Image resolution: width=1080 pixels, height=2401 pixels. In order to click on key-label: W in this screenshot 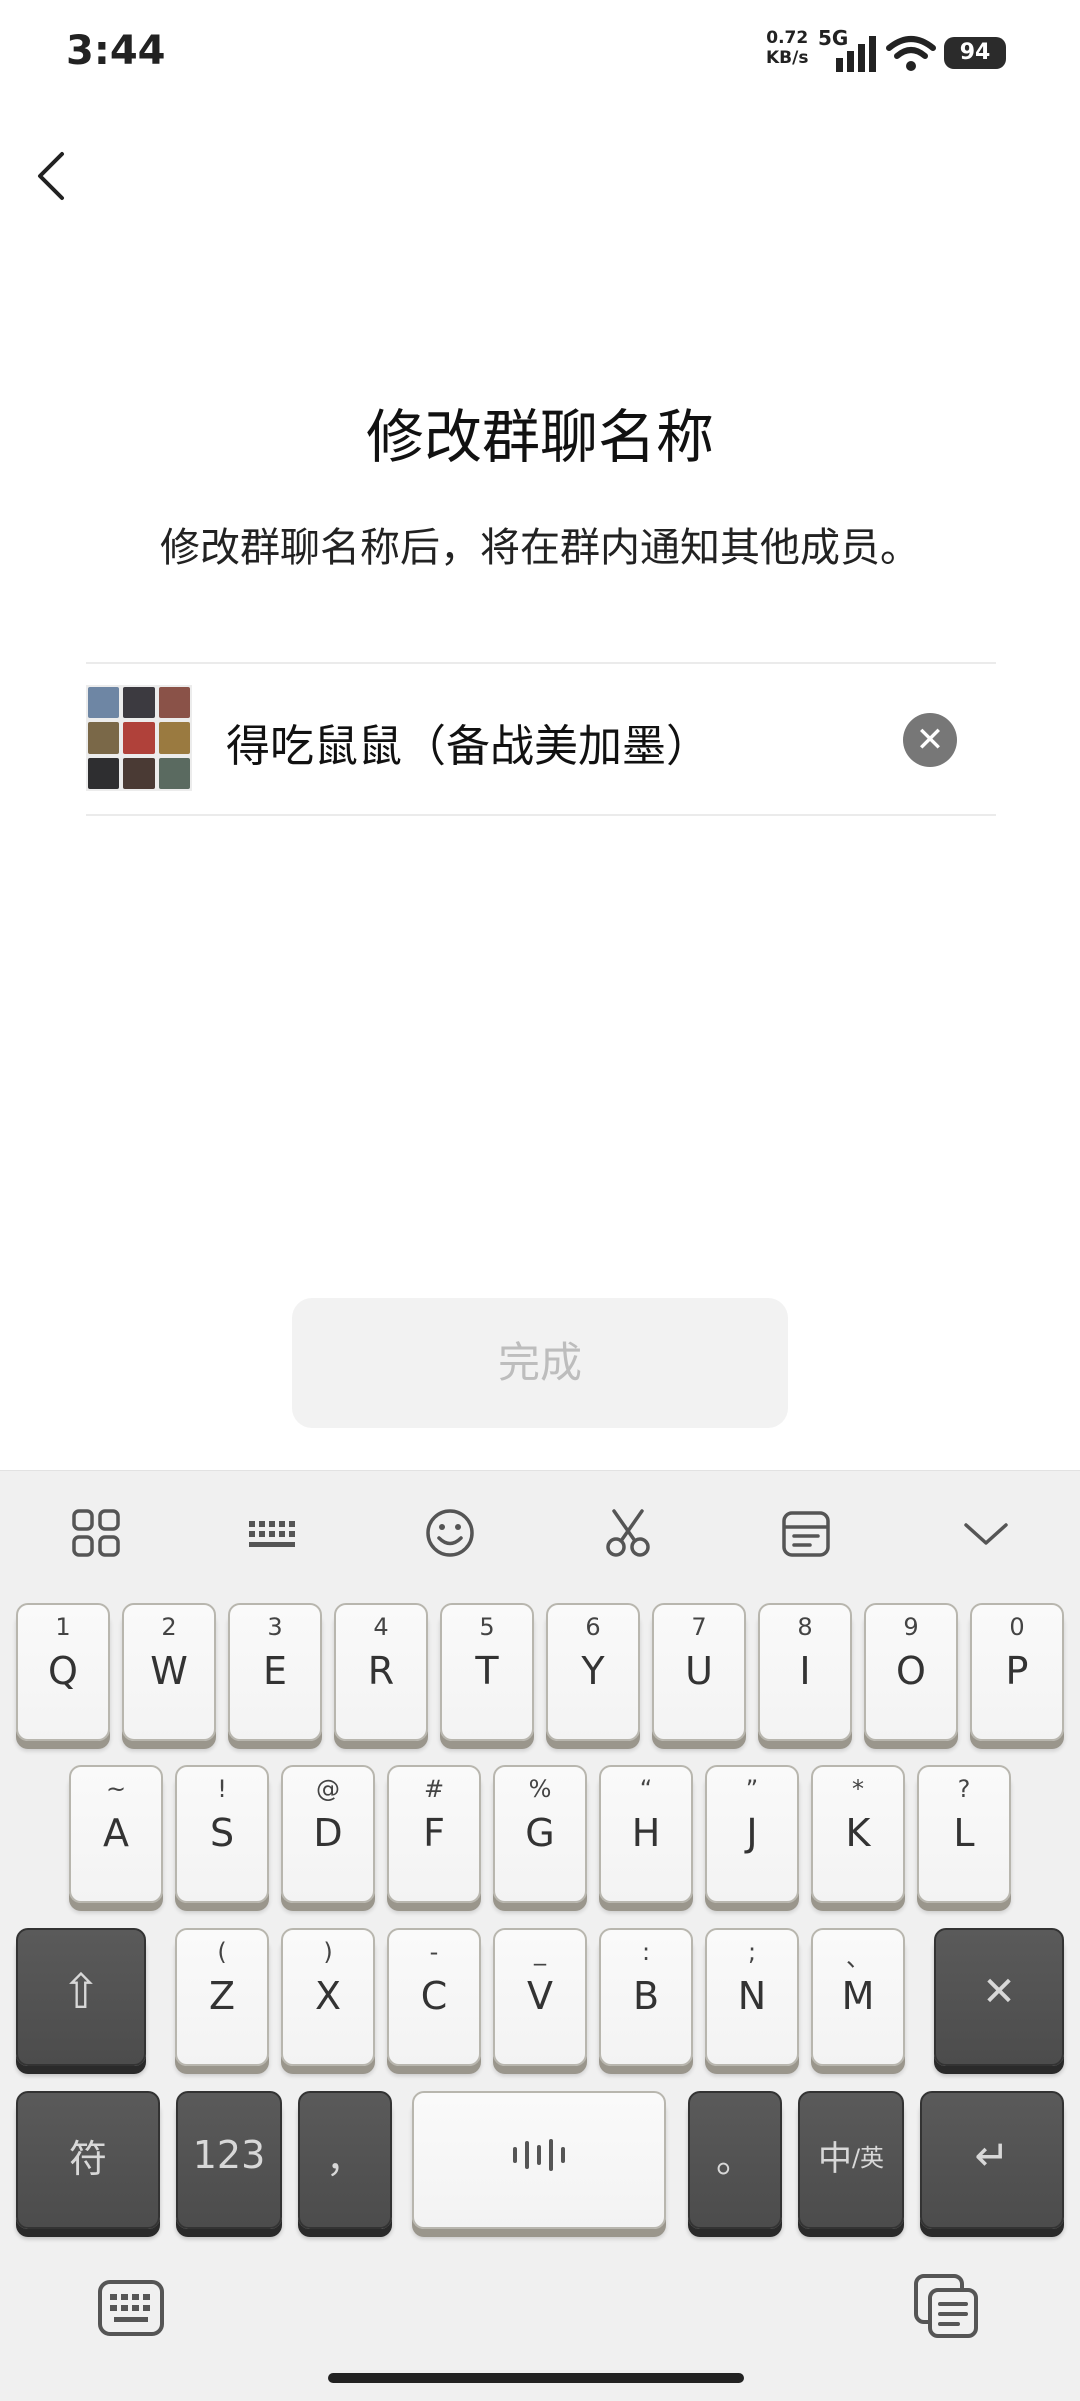, I will do `click(169, 1671)`.